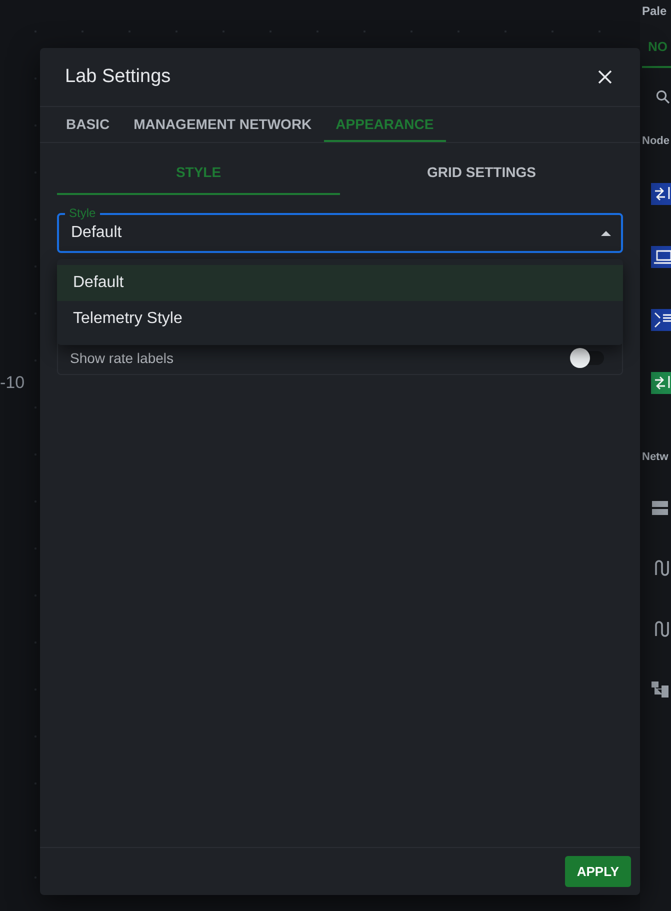 Image resolution: width=671 pixels, height=911 pixels. What do you see at coordinates (597, 871) in the screenshot?
I see `apply-button: APPLY` at bounding box center [597, 871].